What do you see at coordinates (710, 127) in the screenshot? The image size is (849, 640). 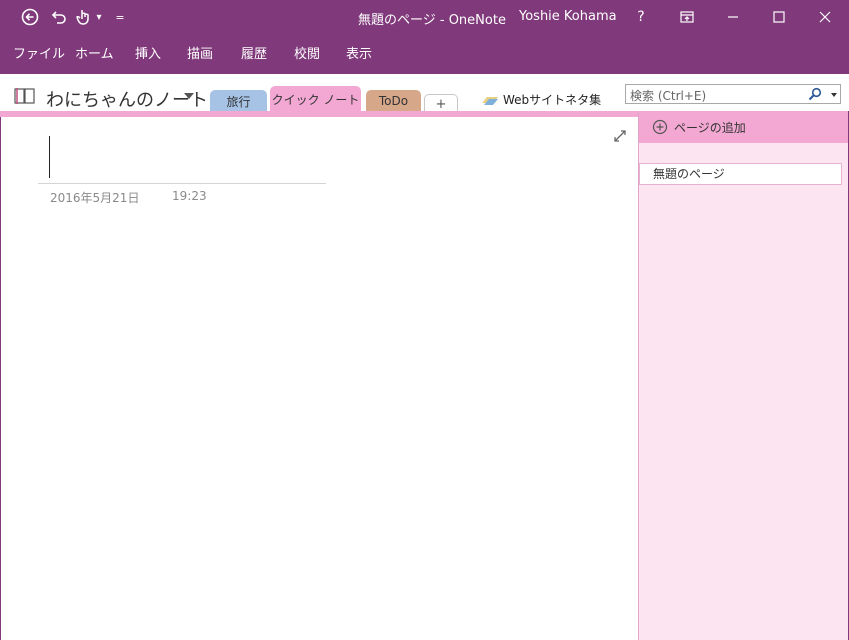 I see `add-page-label: ページの追加` at bounding box center [710, 127].